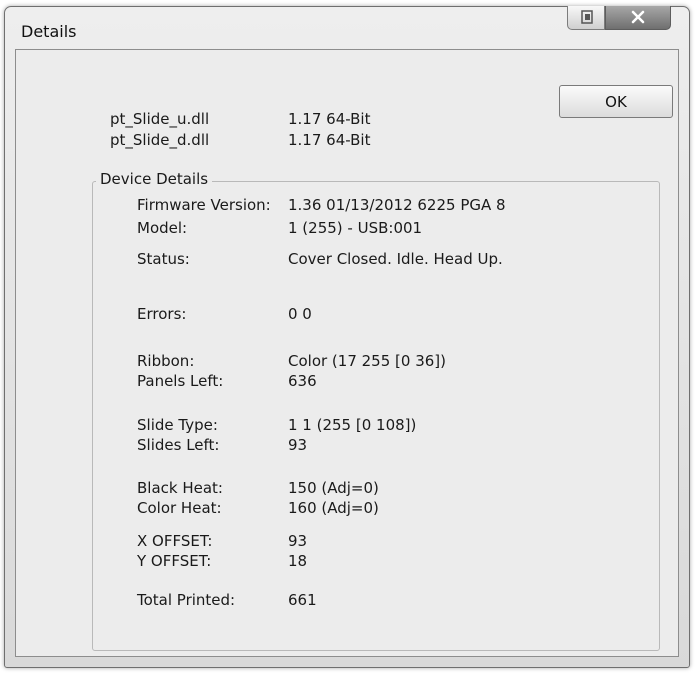  What do you see at coordinates (204, 205) in the screenshot?
I see `firmware-version-label: Firmware Version:` at bounding box center [204, 205].